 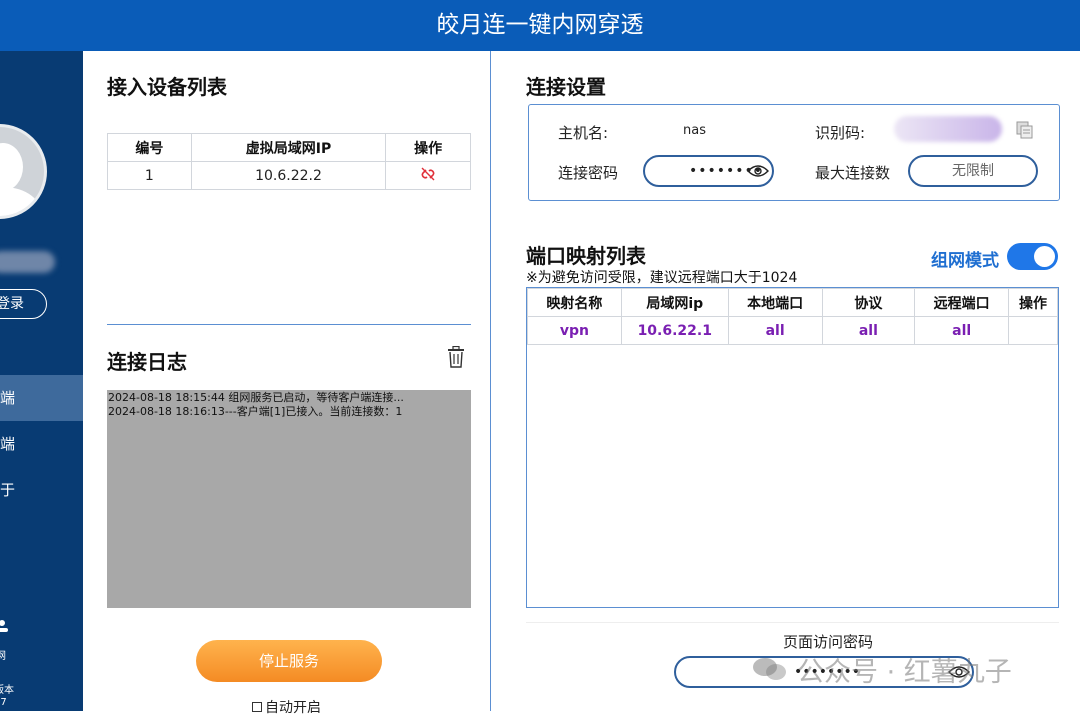 What do you see at coordinates (588, 173) in the screenshot?
I see `password-label: 连接密码` at bounding box center [588, 173].